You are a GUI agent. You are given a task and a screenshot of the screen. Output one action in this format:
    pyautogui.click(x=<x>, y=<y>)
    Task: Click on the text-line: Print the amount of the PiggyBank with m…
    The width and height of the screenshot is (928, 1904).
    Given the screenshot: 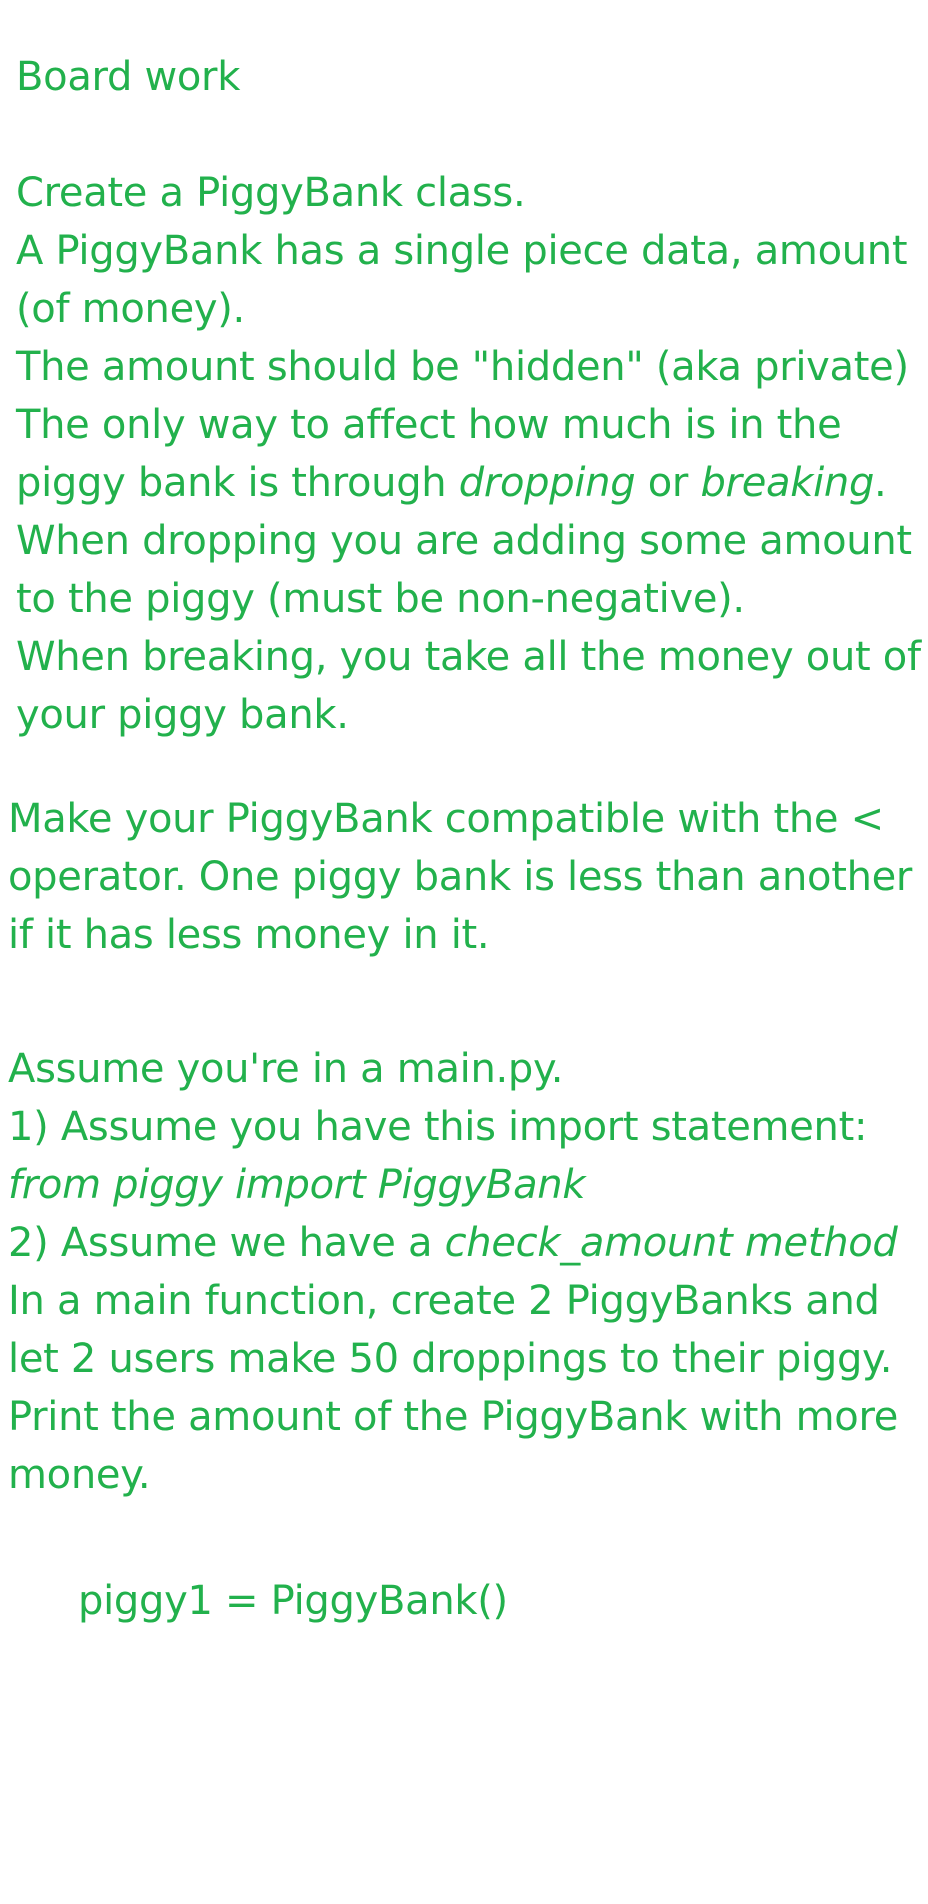 What is the action you would take?
    pyautogui.click(x=453, y=1417)
    